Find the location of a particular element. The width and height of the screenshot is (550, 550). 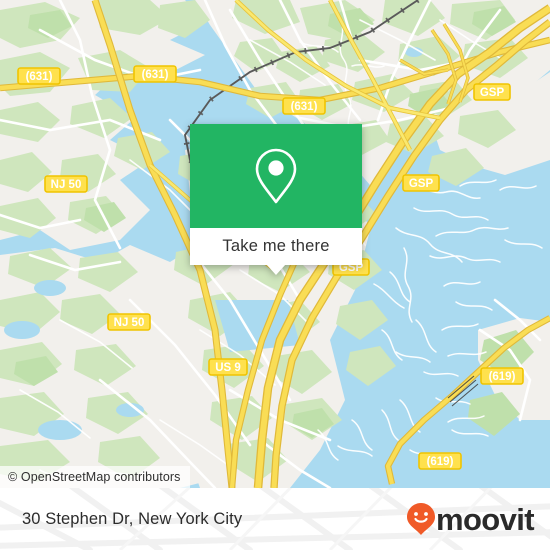

footer-bar: 30 Stephen Dr, New York City moovit is located at coordinates (275, 519).